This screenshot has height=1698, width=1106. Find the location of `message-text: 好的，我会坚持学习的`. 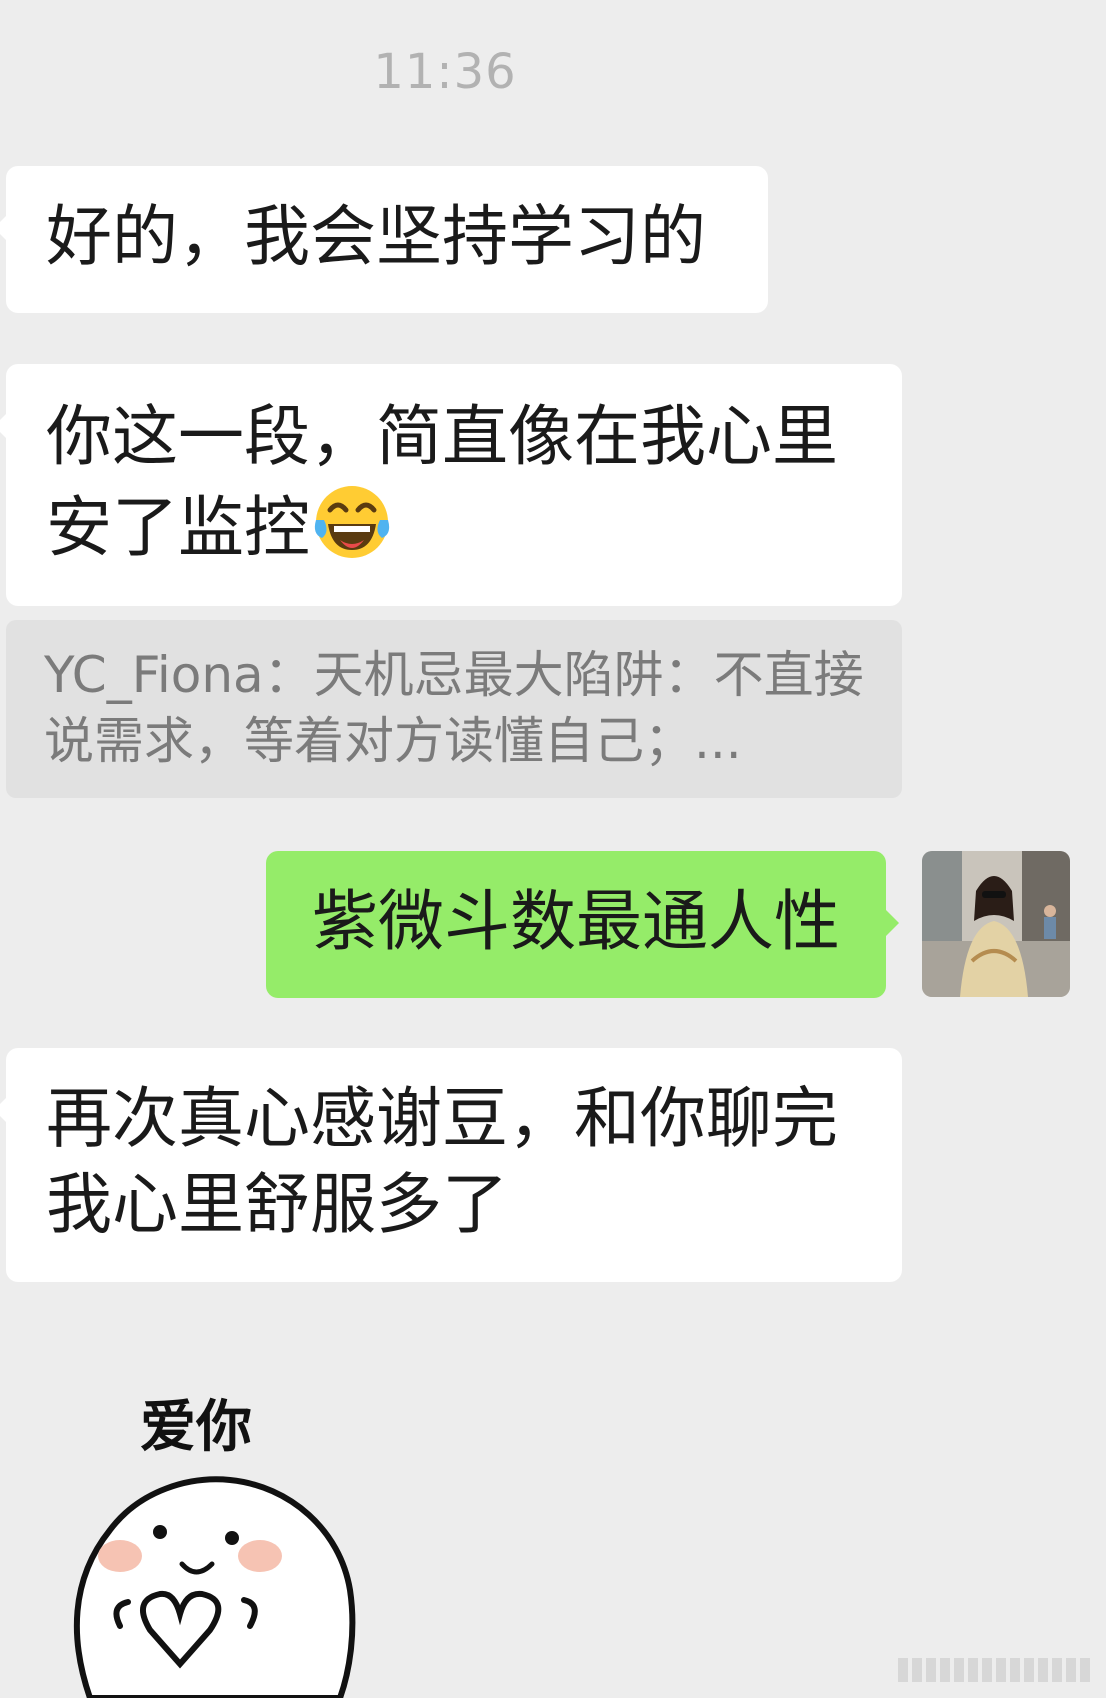

message-text: 好的，我会坚持学习的 is located at coordinates (376, 236).